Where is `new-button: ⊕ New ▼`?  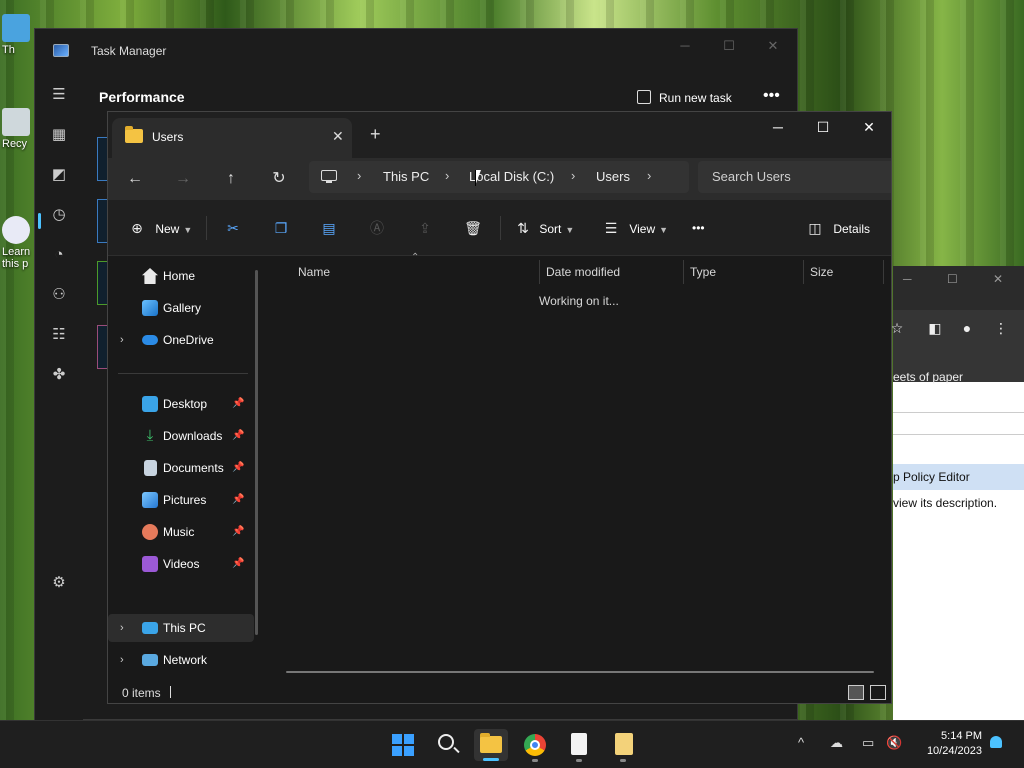
new-button: ⊕ New ▼ is located at coordinates (160, 228).